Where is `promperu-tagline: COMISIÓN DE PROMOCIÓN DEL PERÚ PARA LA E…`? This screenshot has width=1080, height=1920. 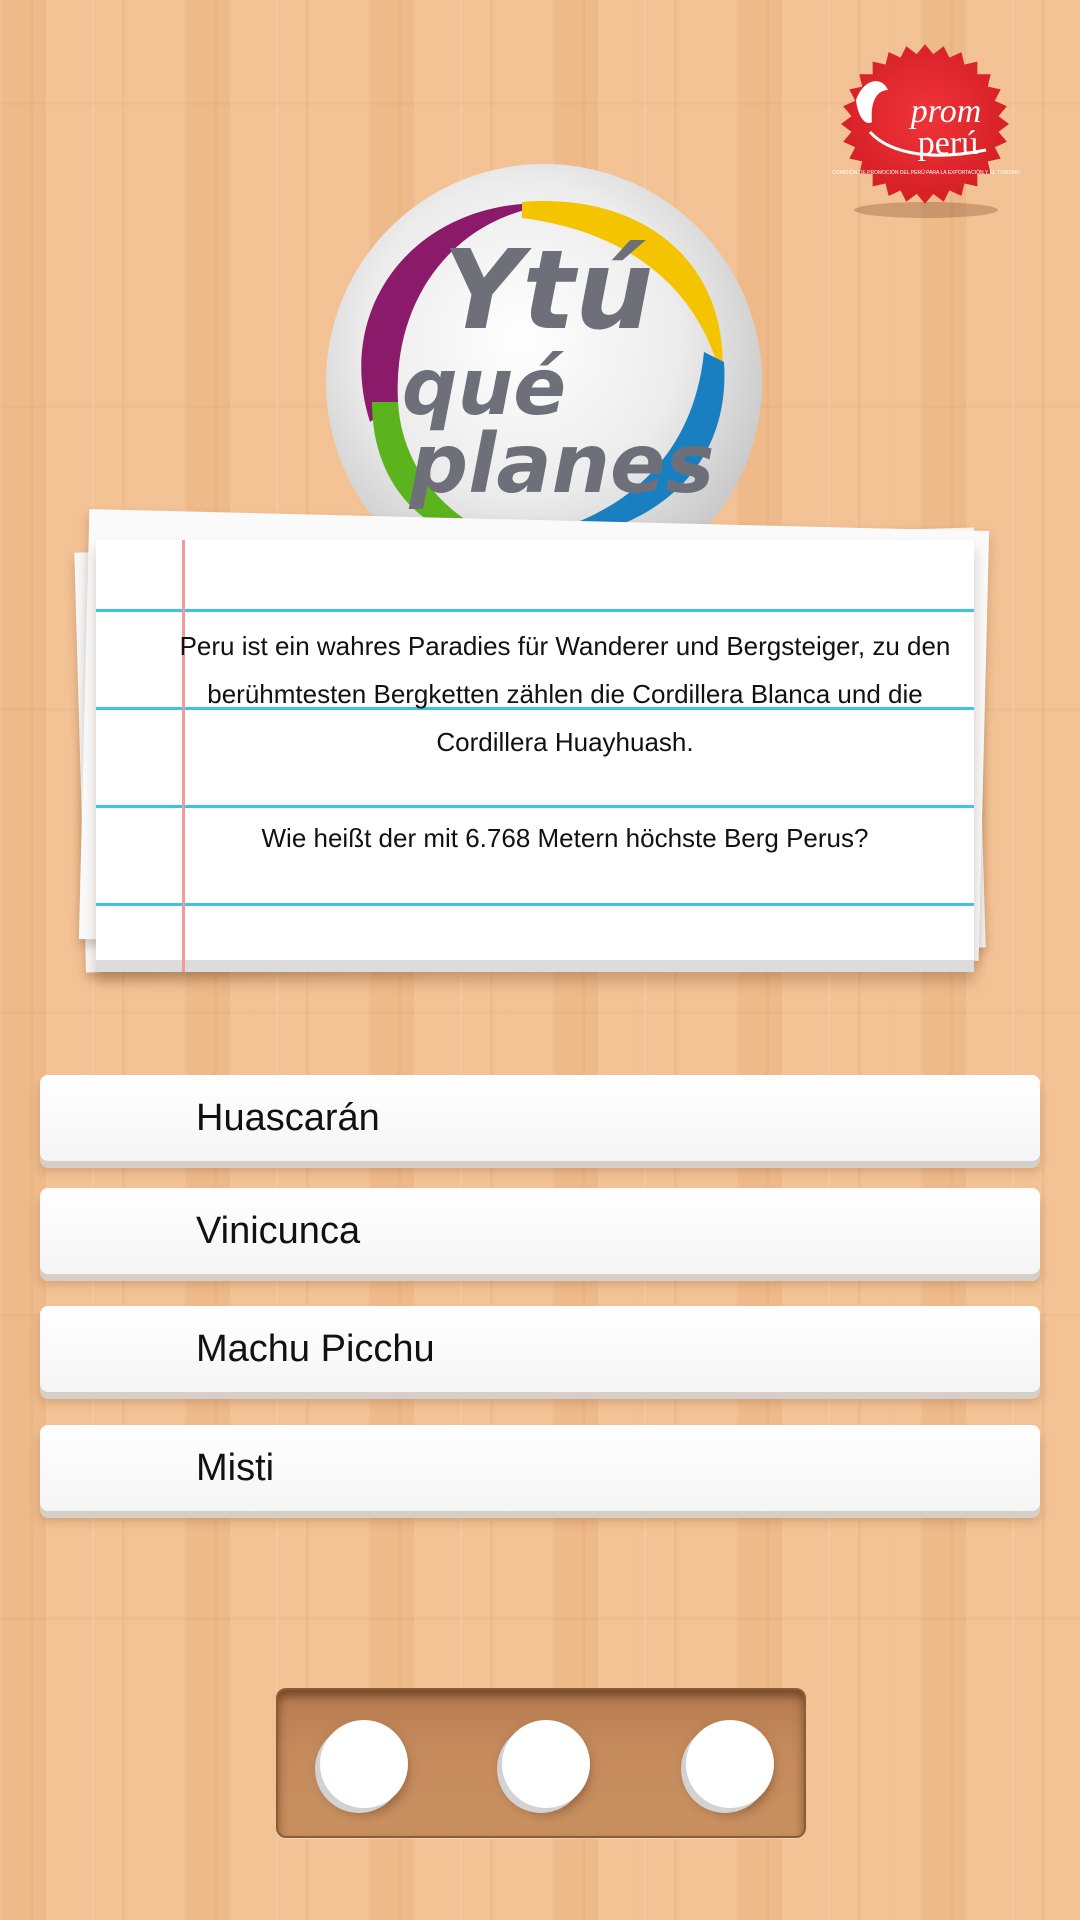 promperu-tagline: COMISIÓN DE PROMOCIÓN DEL PERÚ PARA LA E… is located at coordinates (926, 172).